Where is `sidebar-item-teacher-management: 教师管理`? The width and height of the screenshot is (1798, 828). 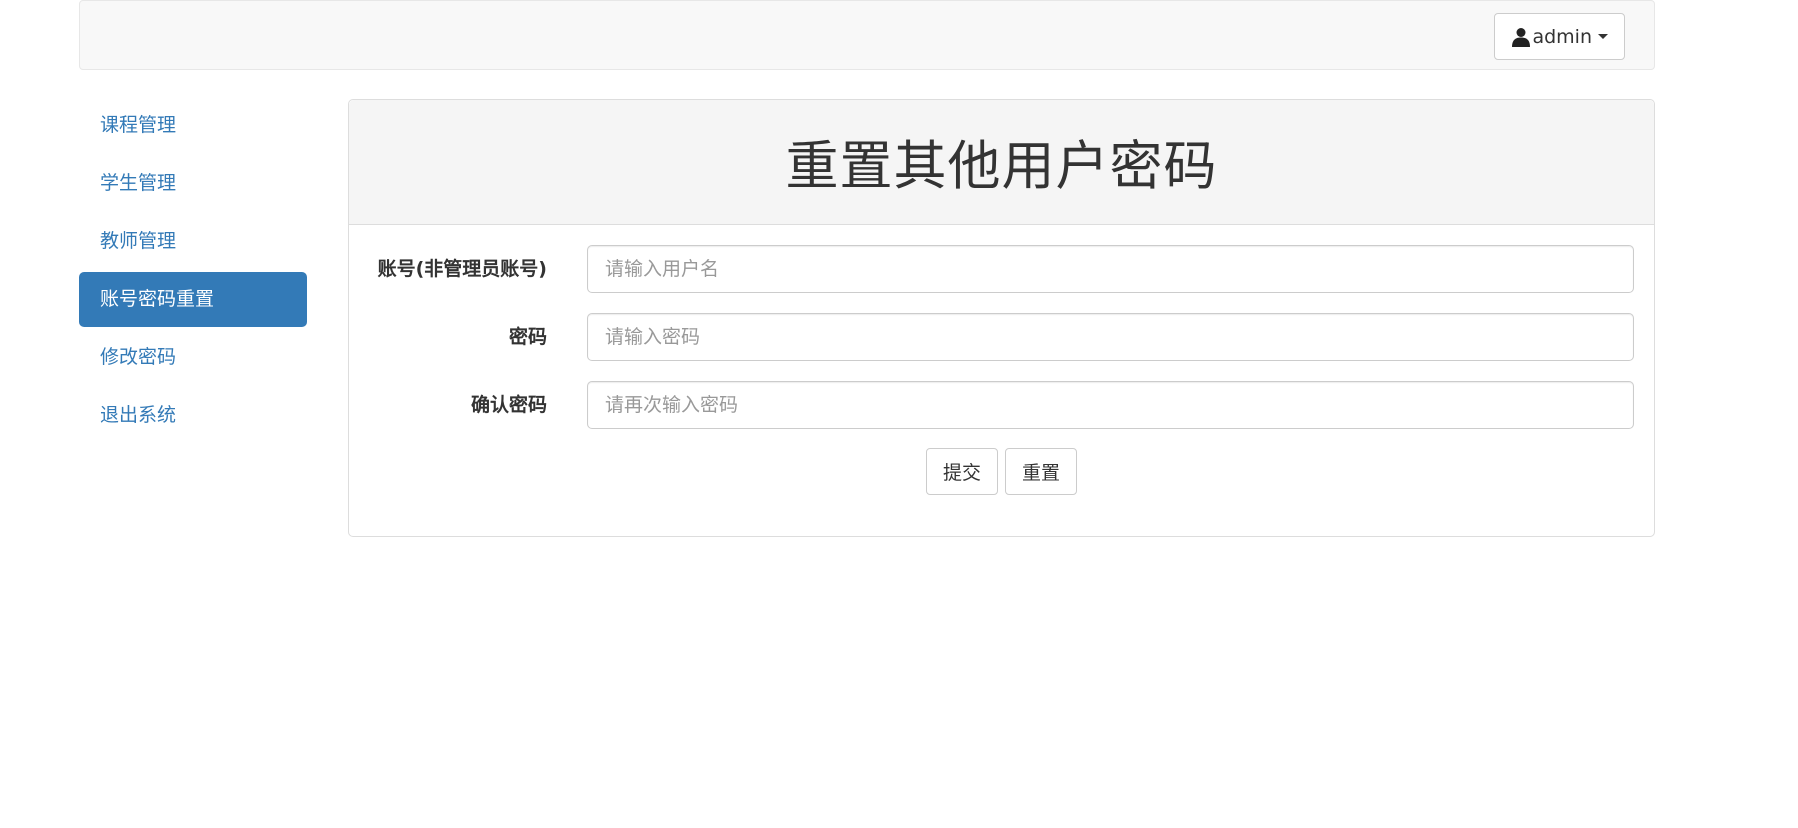 sidebar-item-teacher-management: 教师管理 is located at coordinates (193, 241).